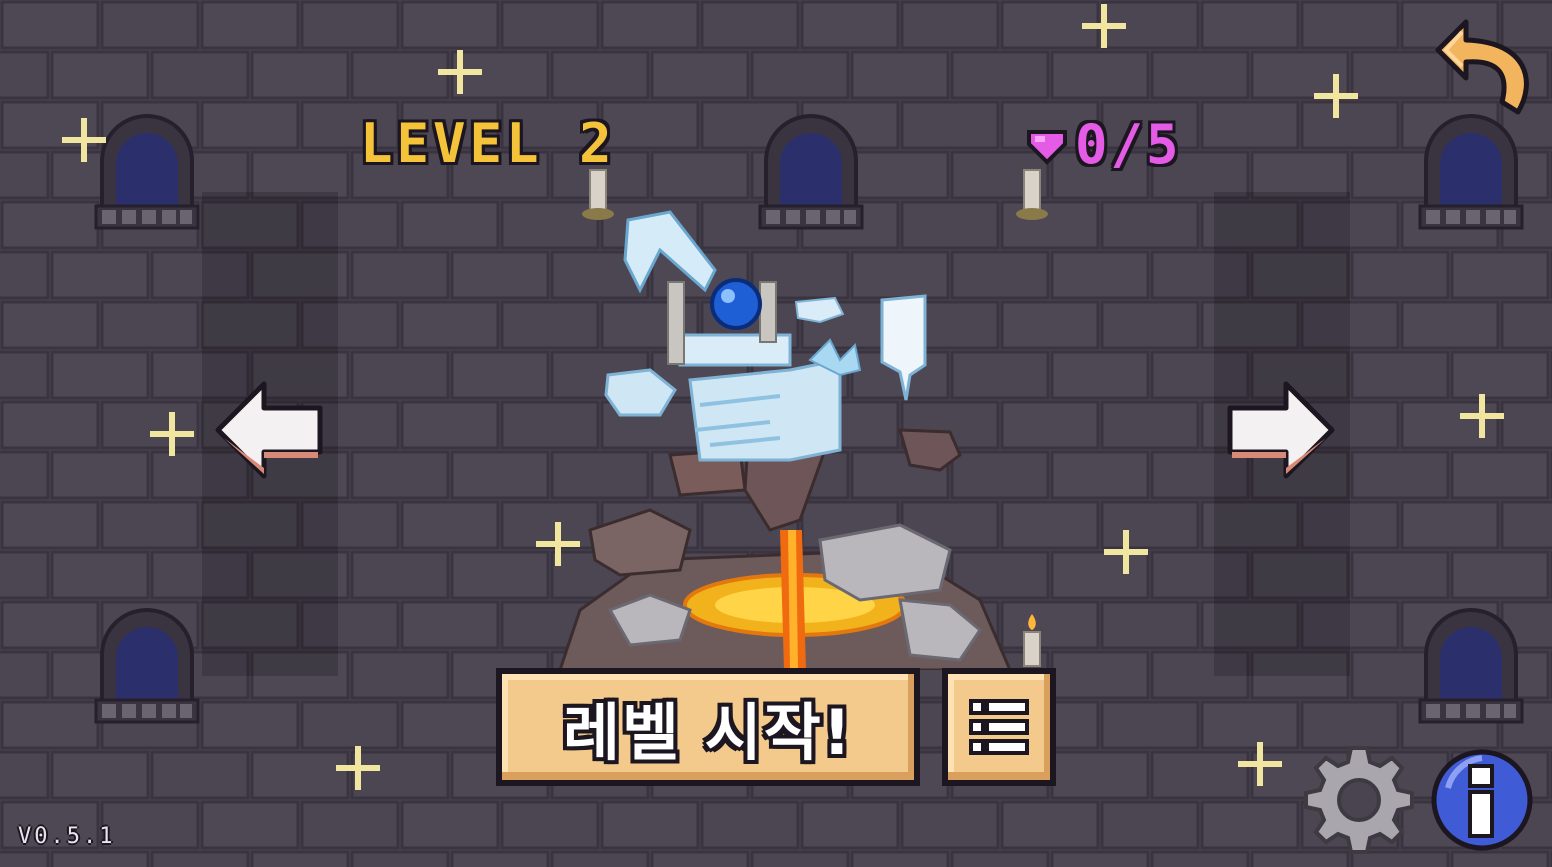  I want to click on undo-arrow-icon, so click(1484, 68).